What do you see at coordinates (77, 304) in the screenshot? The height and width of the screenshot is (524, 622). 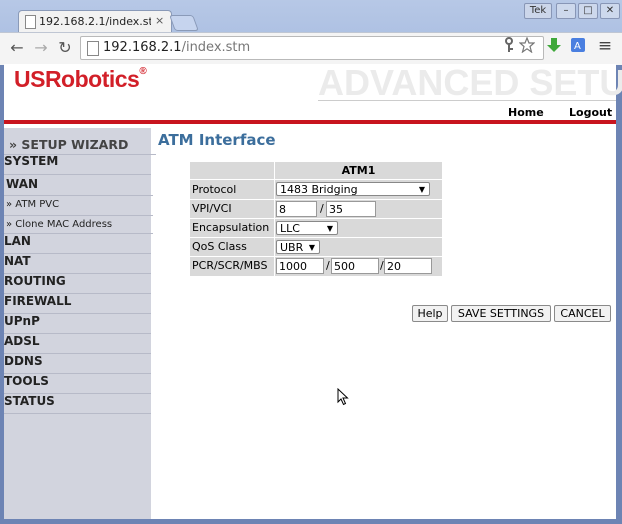 I see `sidebar-item-firewall: FIREWALL` at bounding box center [77, 304].